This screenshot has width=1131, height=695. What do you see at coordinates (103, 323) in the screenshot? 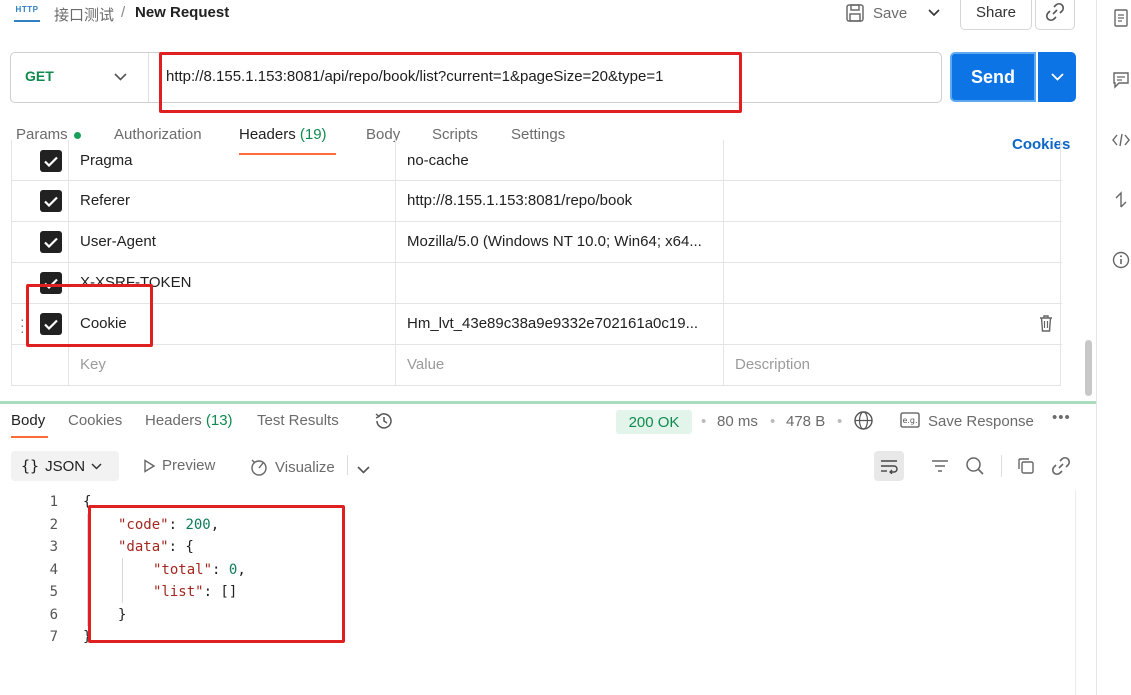
I see `header-key: Cookie` at bounding box center [103, 323].